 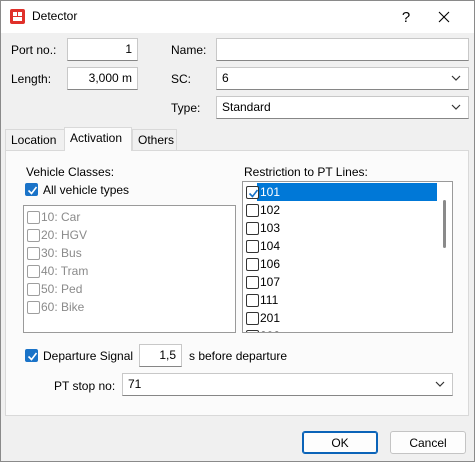 I want to click on selection-highlight, so click(x=347, y=192).